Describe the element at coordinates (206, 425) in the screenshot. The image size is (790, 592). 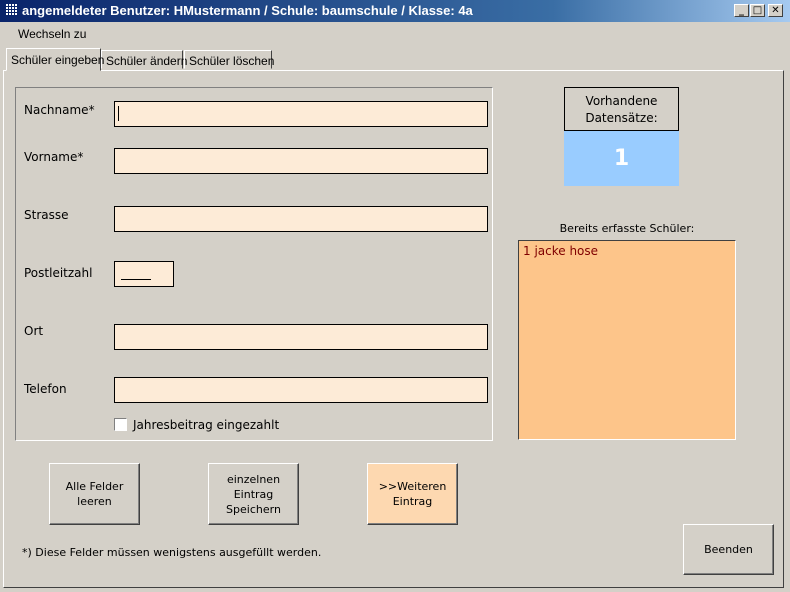
I see `fee-paid-label: Jahresbeitrag eingezahlt` at that location.